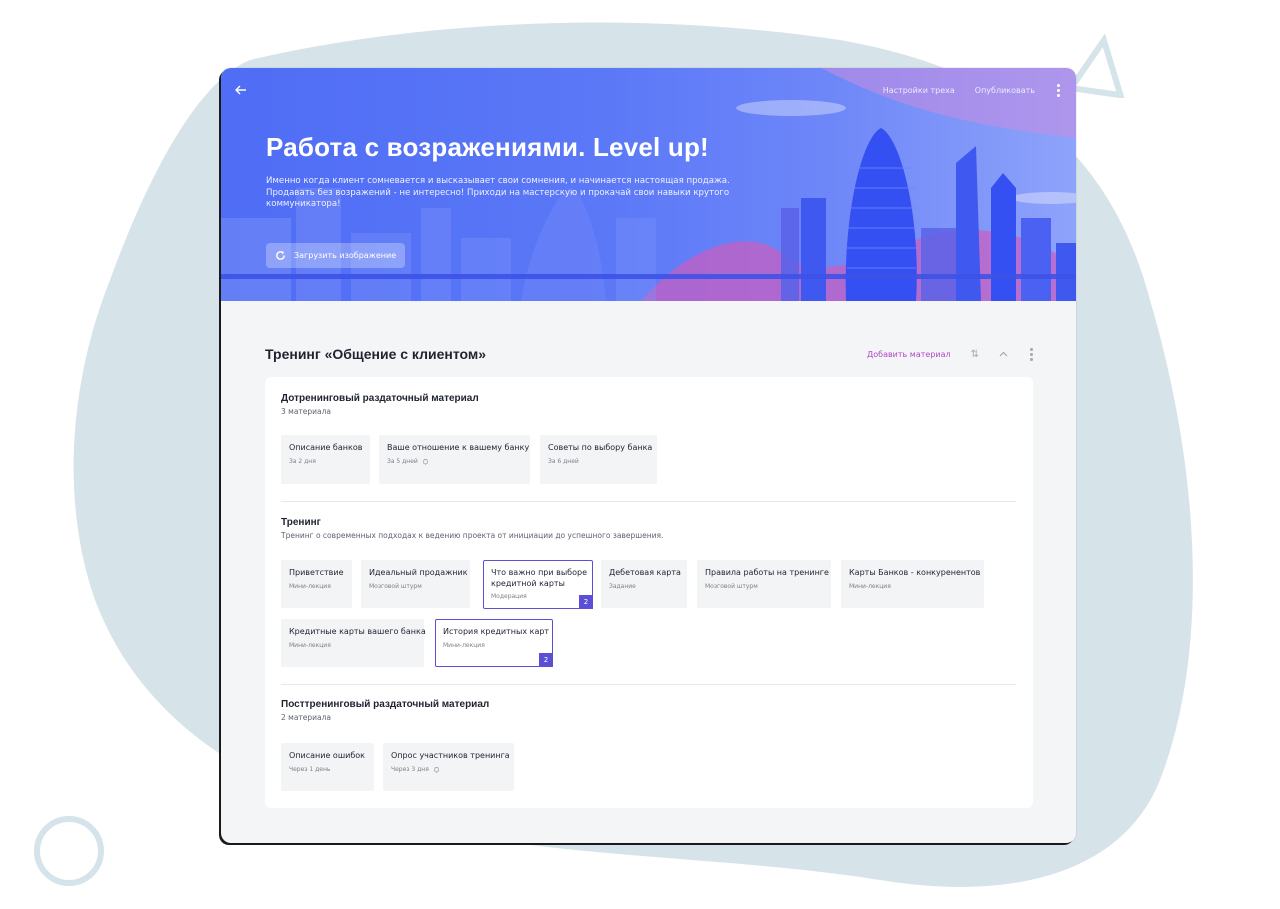 This screenshot has height=909, width=1280. What do you see at coordinates (402, 461) in the screenshot?
I see `tile-subtitle: За 5 дней` at bounding box center [402, 461].